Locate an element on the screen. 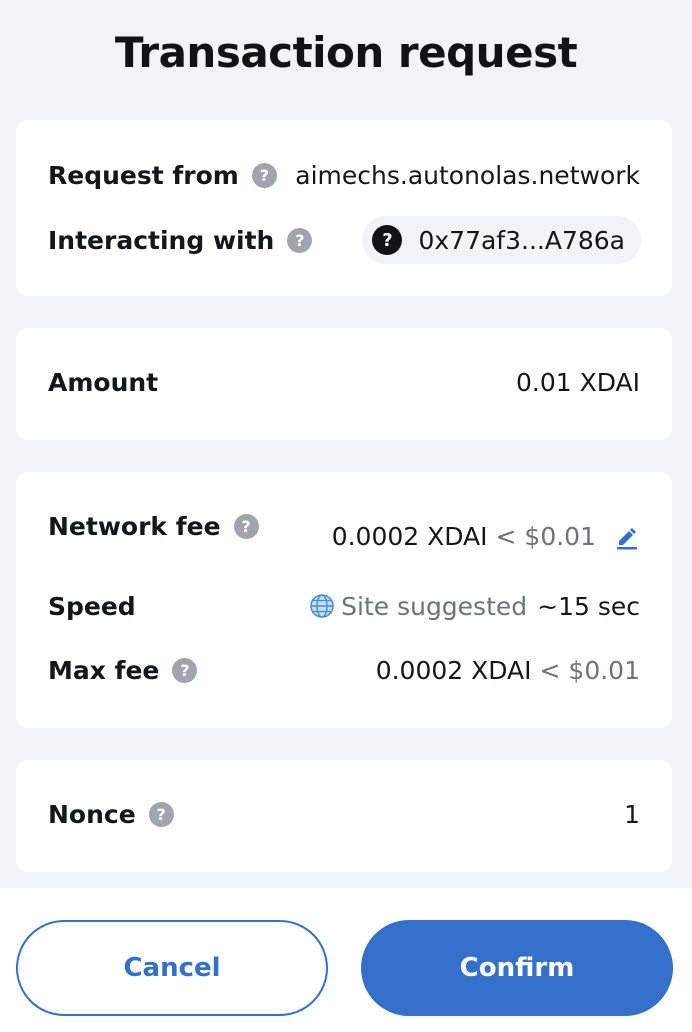  cancel-button: Cancel is located at coordinates (172, 968).